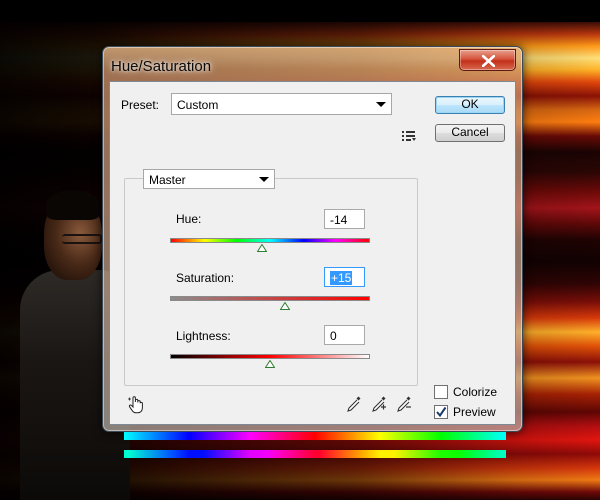 This screenshot has width=600, height=500. What do you see at coordinates (82, 239) in the screenshot?
I see `person-glasses` at bounding box center [82, 239].